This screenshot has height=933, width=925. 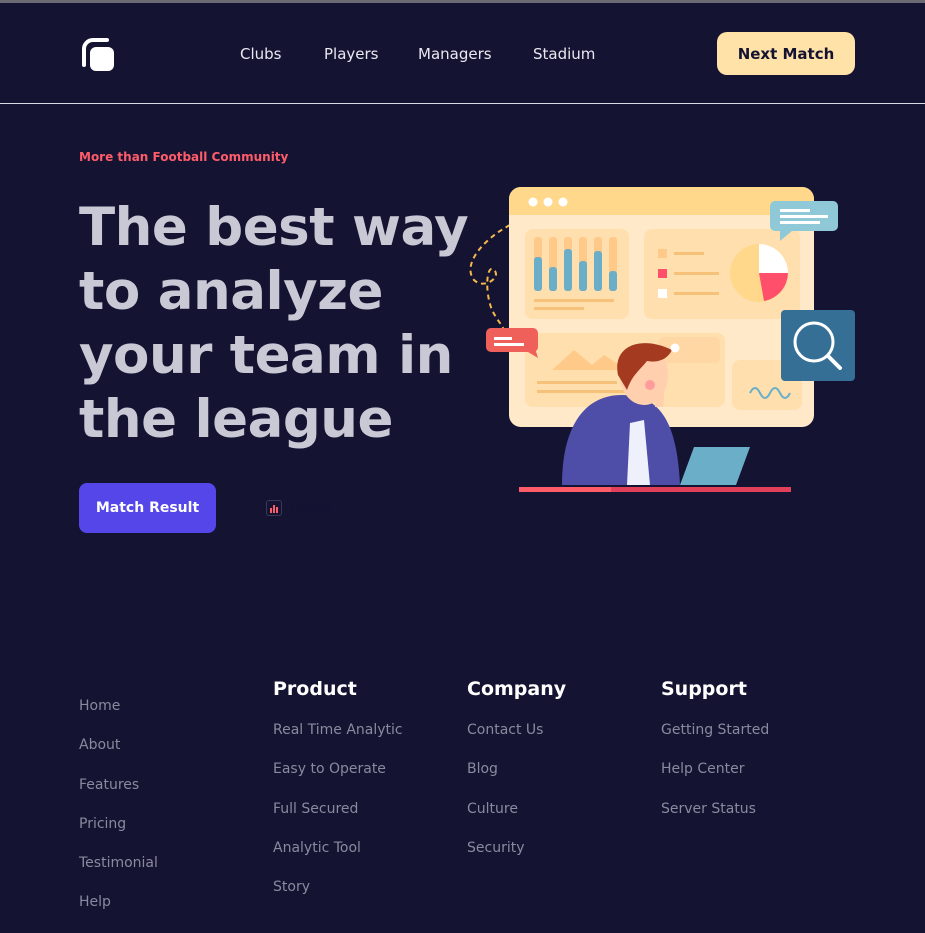 I want to click on footer-heading-company: Company, so click(x=517, y=689).